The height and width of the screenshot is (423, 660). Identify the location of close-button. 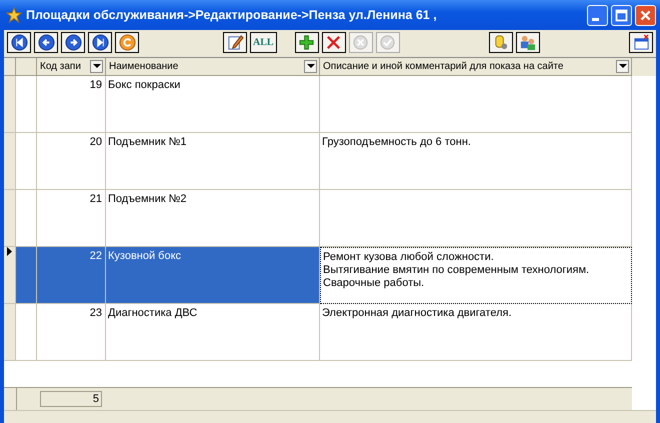
(645, 15).